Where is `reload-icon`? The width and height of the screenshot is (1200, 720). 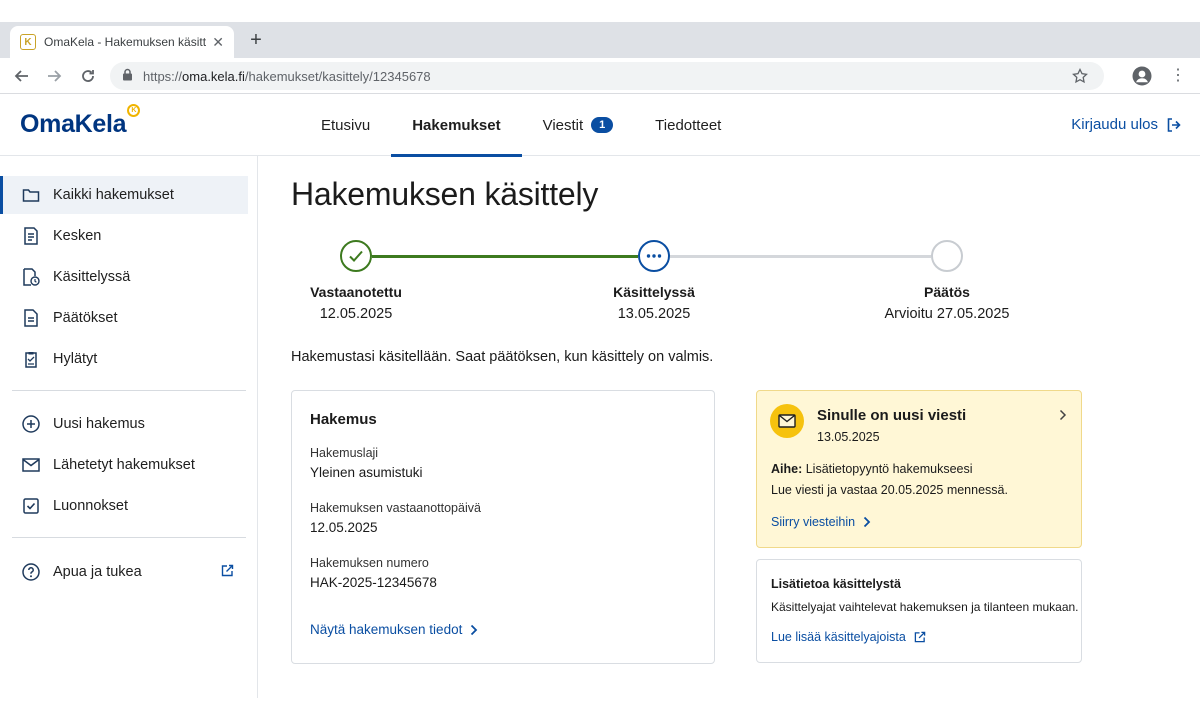 reload-icon is located at coordinates (88, 76).